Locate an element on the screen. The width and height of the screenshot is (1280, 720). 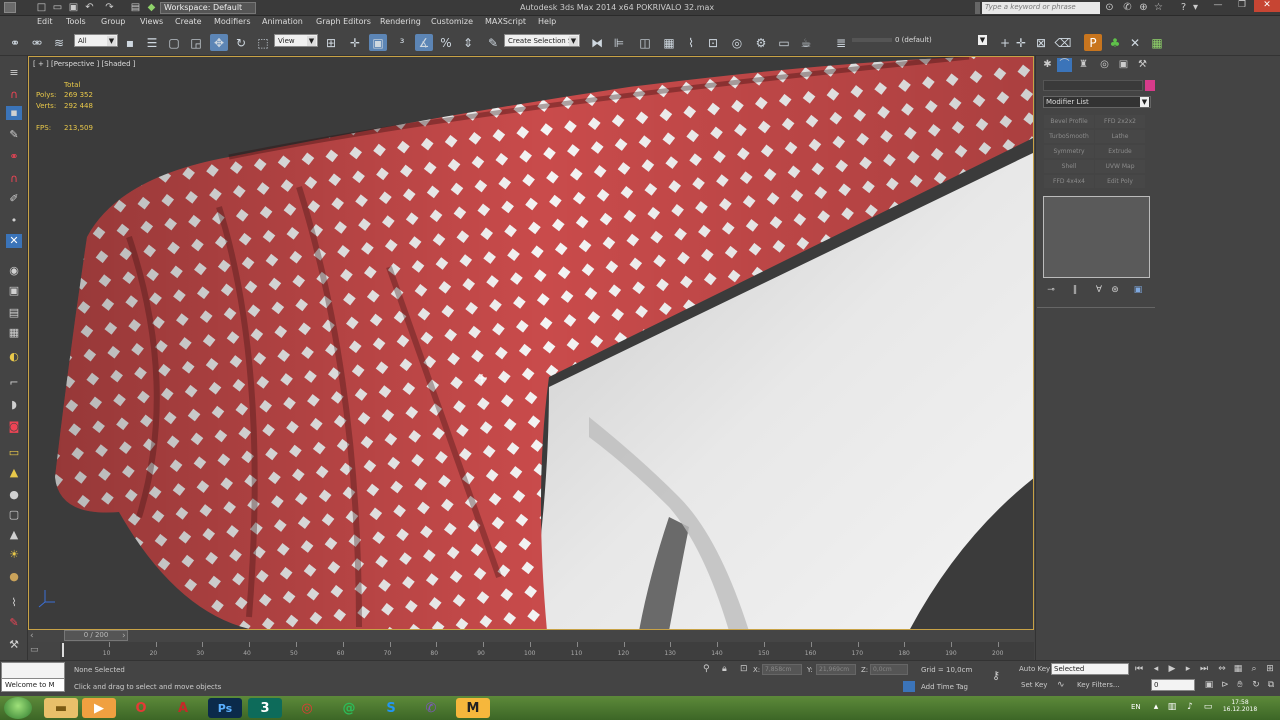
layers-panel-icon: ▦ is located at coordinates (14, 333).